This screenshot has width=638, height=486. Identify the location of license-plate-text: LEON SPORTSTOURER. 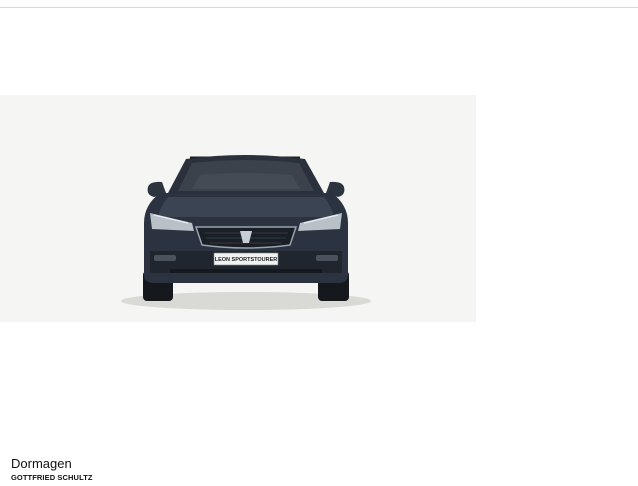
(246, 260).